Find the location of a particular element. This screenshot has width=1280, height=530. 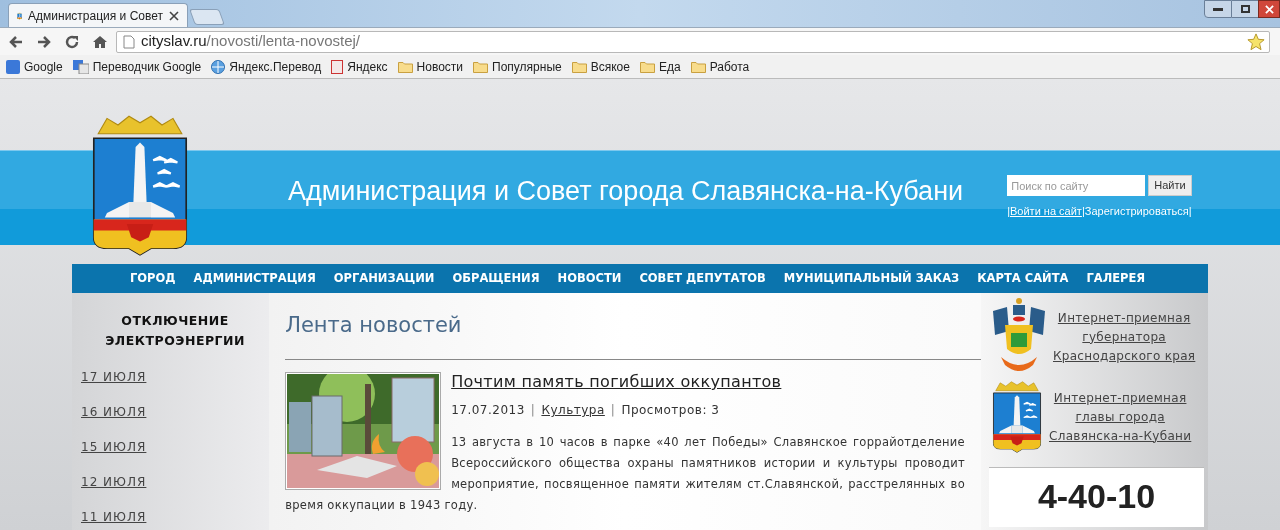

page-heading: Лента новостей is located at coordinates (374, 325).